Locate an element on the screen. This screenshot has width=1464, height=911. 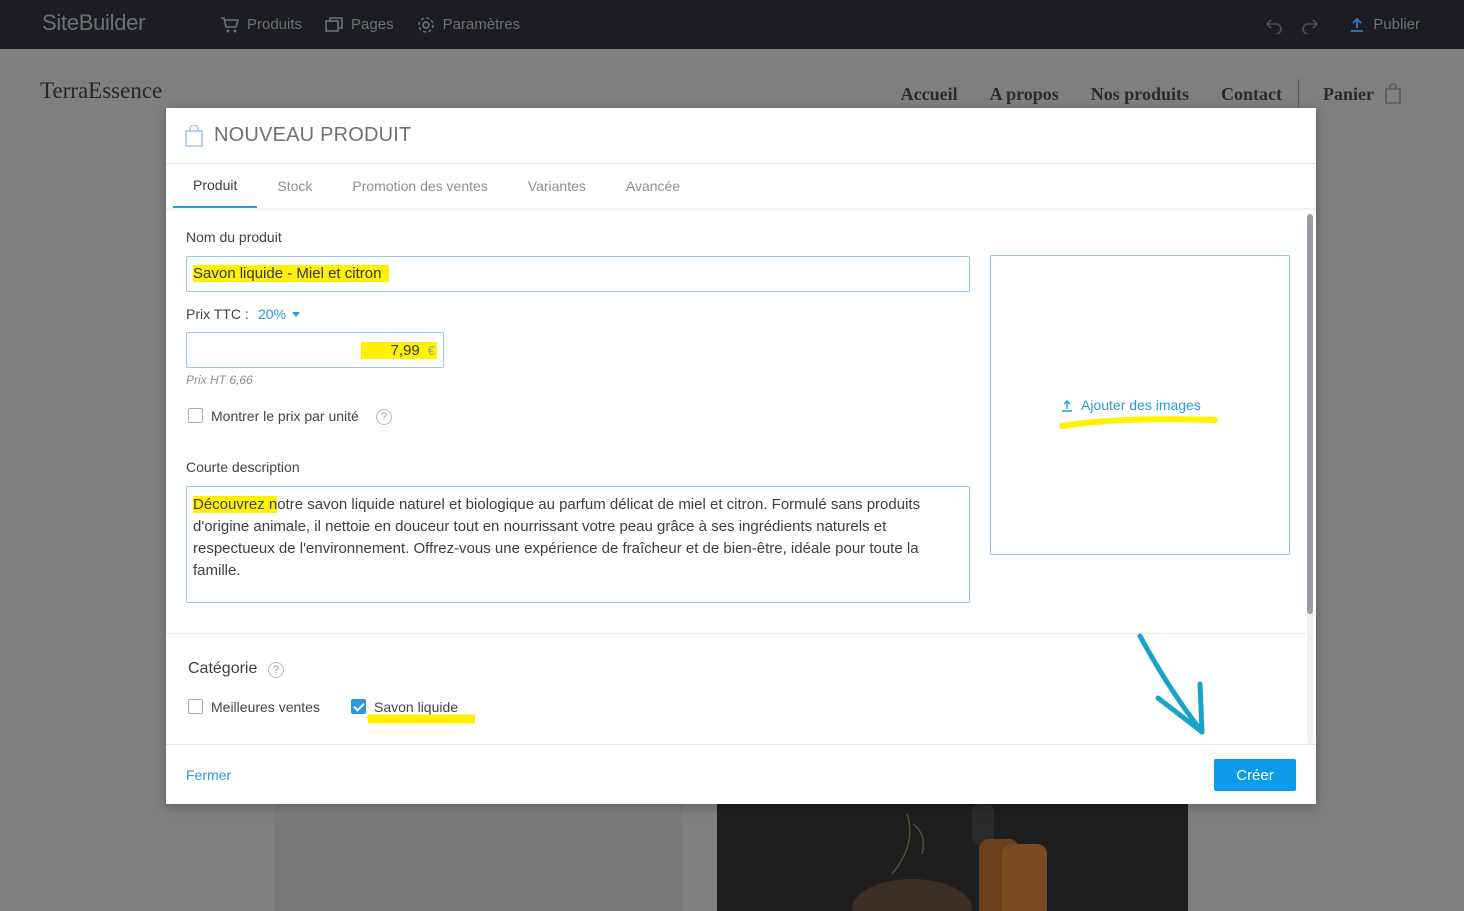
category-label-best-sellers: Meilleures ventes is located at coordinates (265, 707).